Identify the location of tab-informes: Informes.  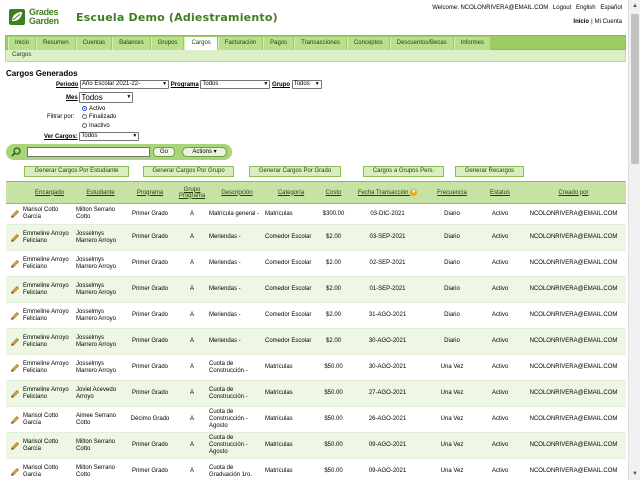
(472, 43).